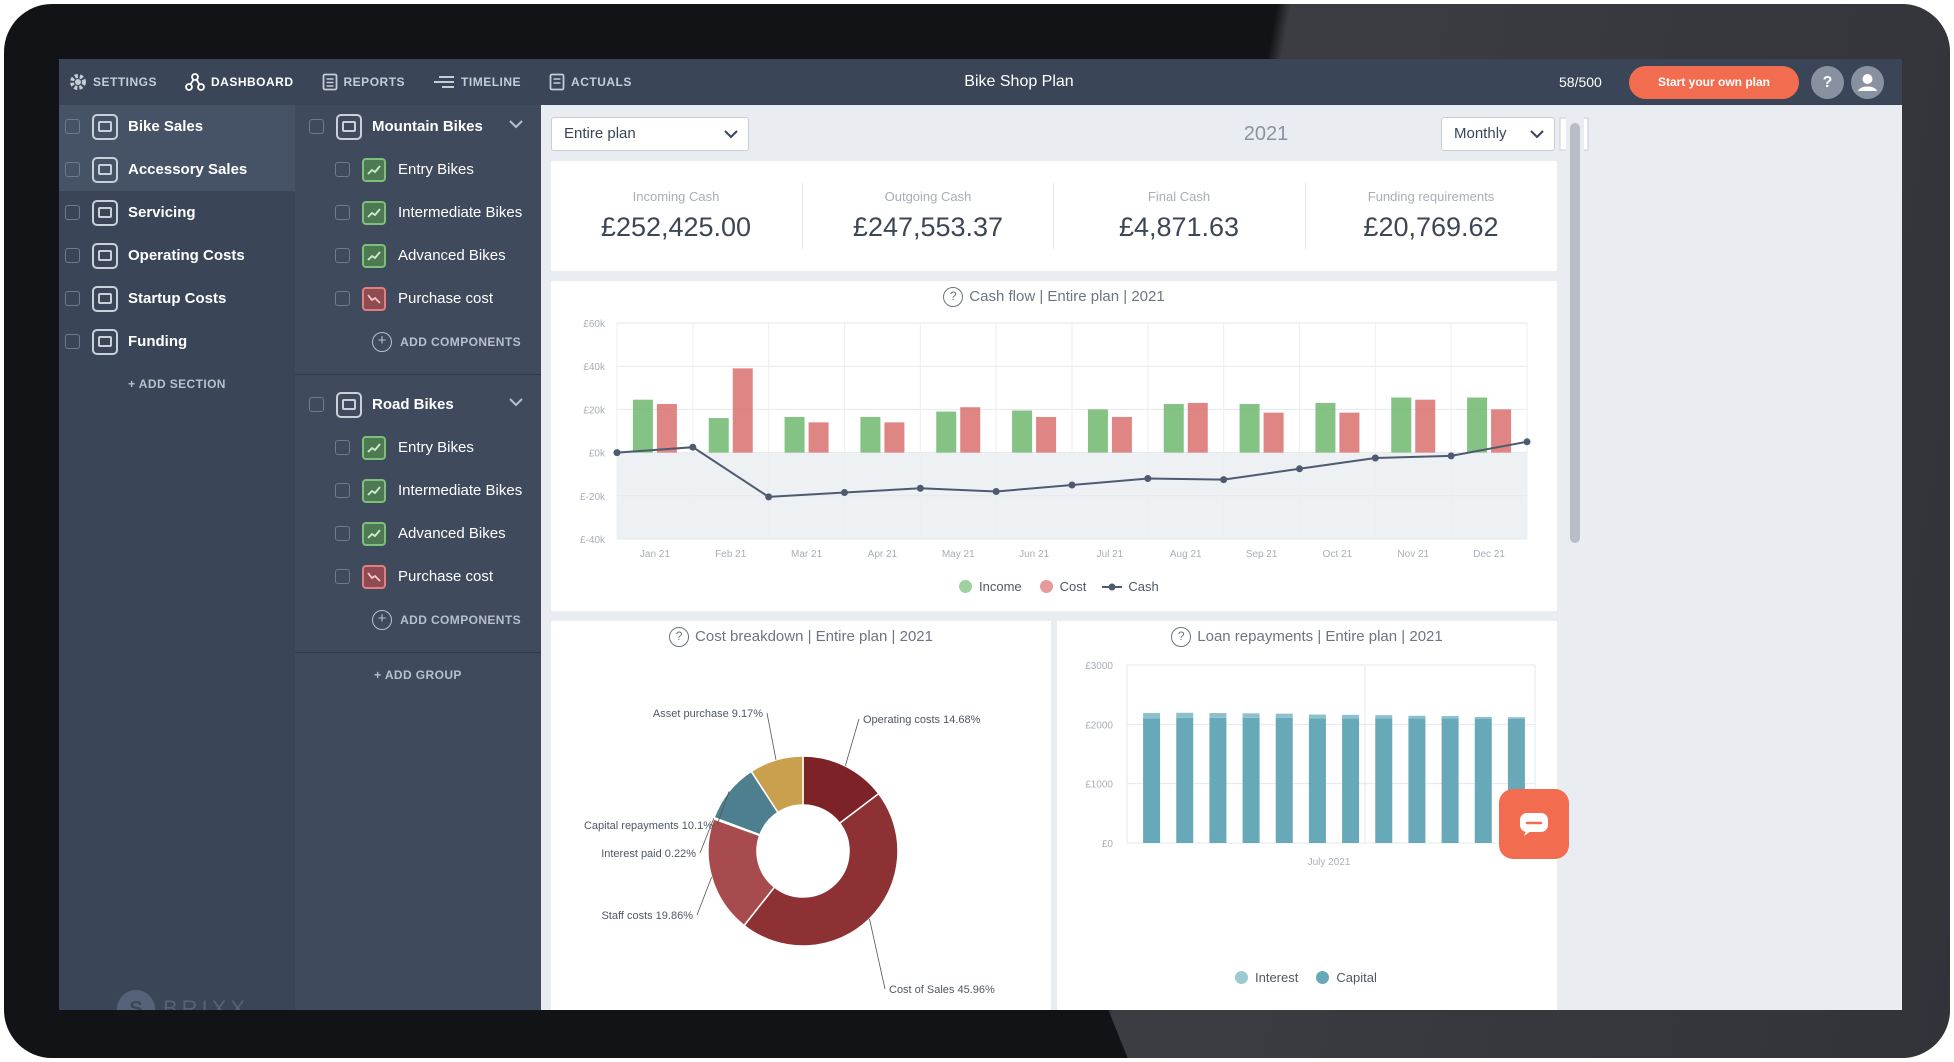 The width and height of the screenshot is (1954, 1062). What do you see at coordinates (1143, 586) in the screenshot?
I see `legend-cash-label: Cash` at bounding box center [1143, 586].